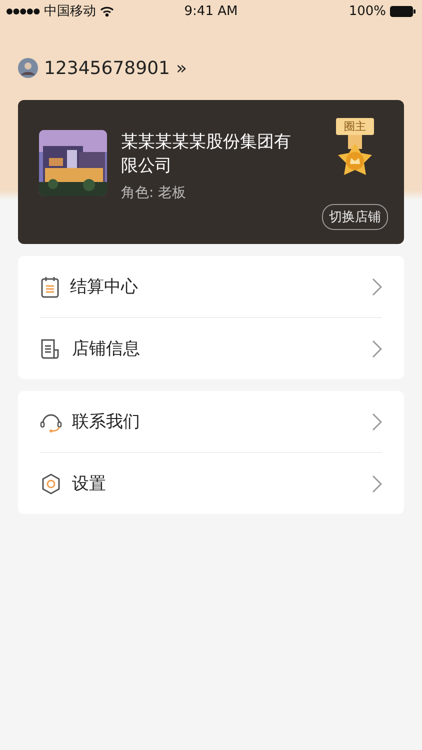  I want to click on menu-item: 设置, so click(217, 483).